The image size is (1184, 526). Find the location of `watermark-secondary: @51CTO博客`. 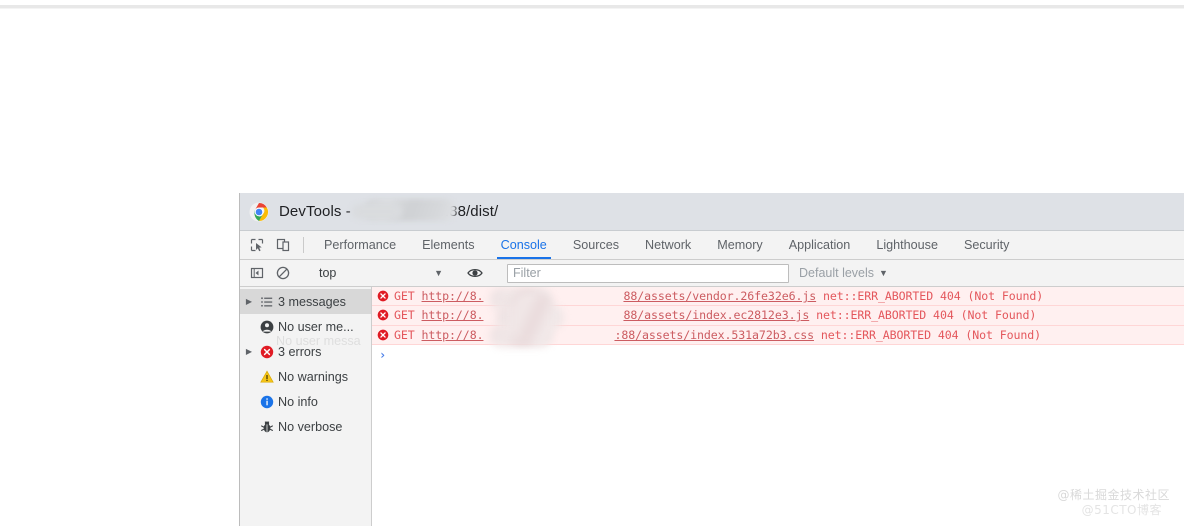

watermark-secondary: @51CTO博客 is located at coordinates (1121, 510).